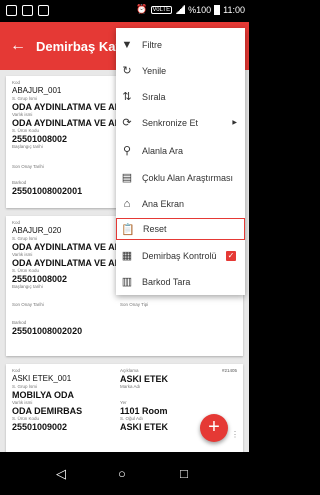 This screenshot has height=495, width=320. I want to click on filter-icon: ▼, so click(127, 44).